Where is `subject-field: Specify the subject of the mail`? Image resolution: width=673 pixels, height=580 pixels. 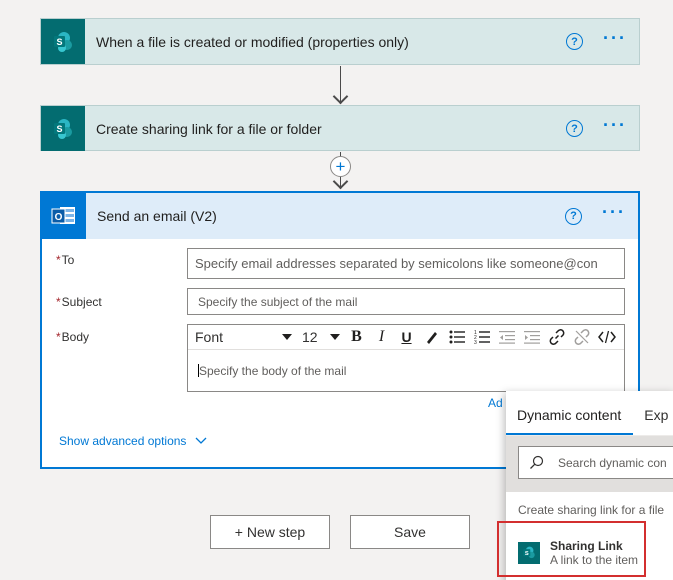 subject-field: Specify the subject of the mail is located at coordinates (406, 301).